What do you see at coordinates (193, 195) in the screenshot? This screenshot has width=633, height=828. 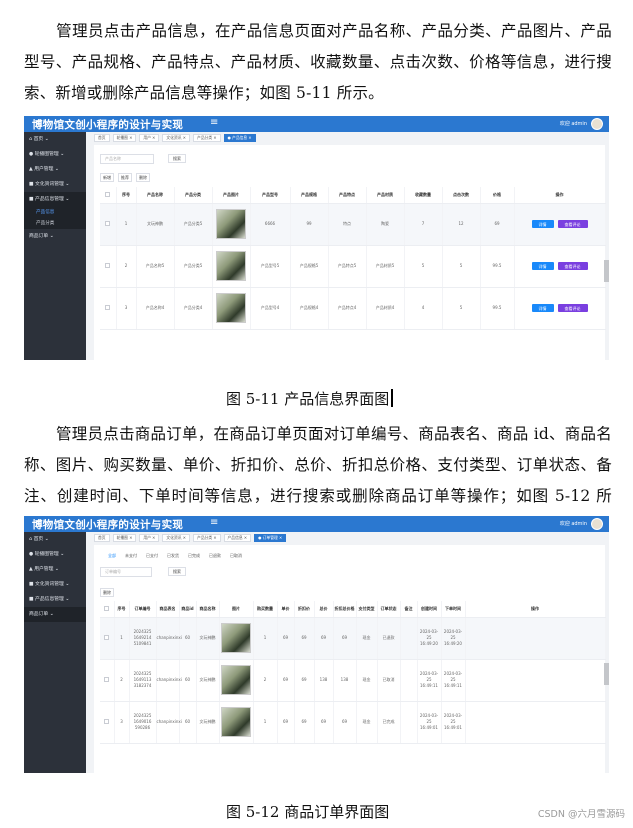 I see `column-header: 产品分类` at bounding box center [193, 195].